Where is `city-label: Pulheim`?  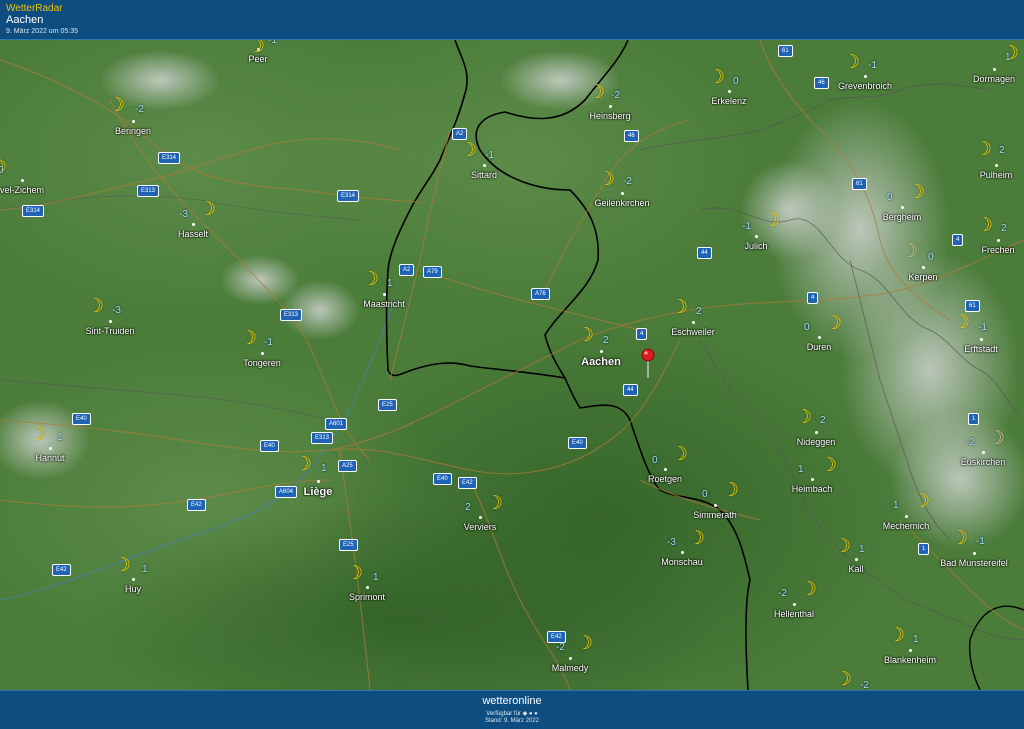
city-label: Pulheim is located at coordinates (996, 175).